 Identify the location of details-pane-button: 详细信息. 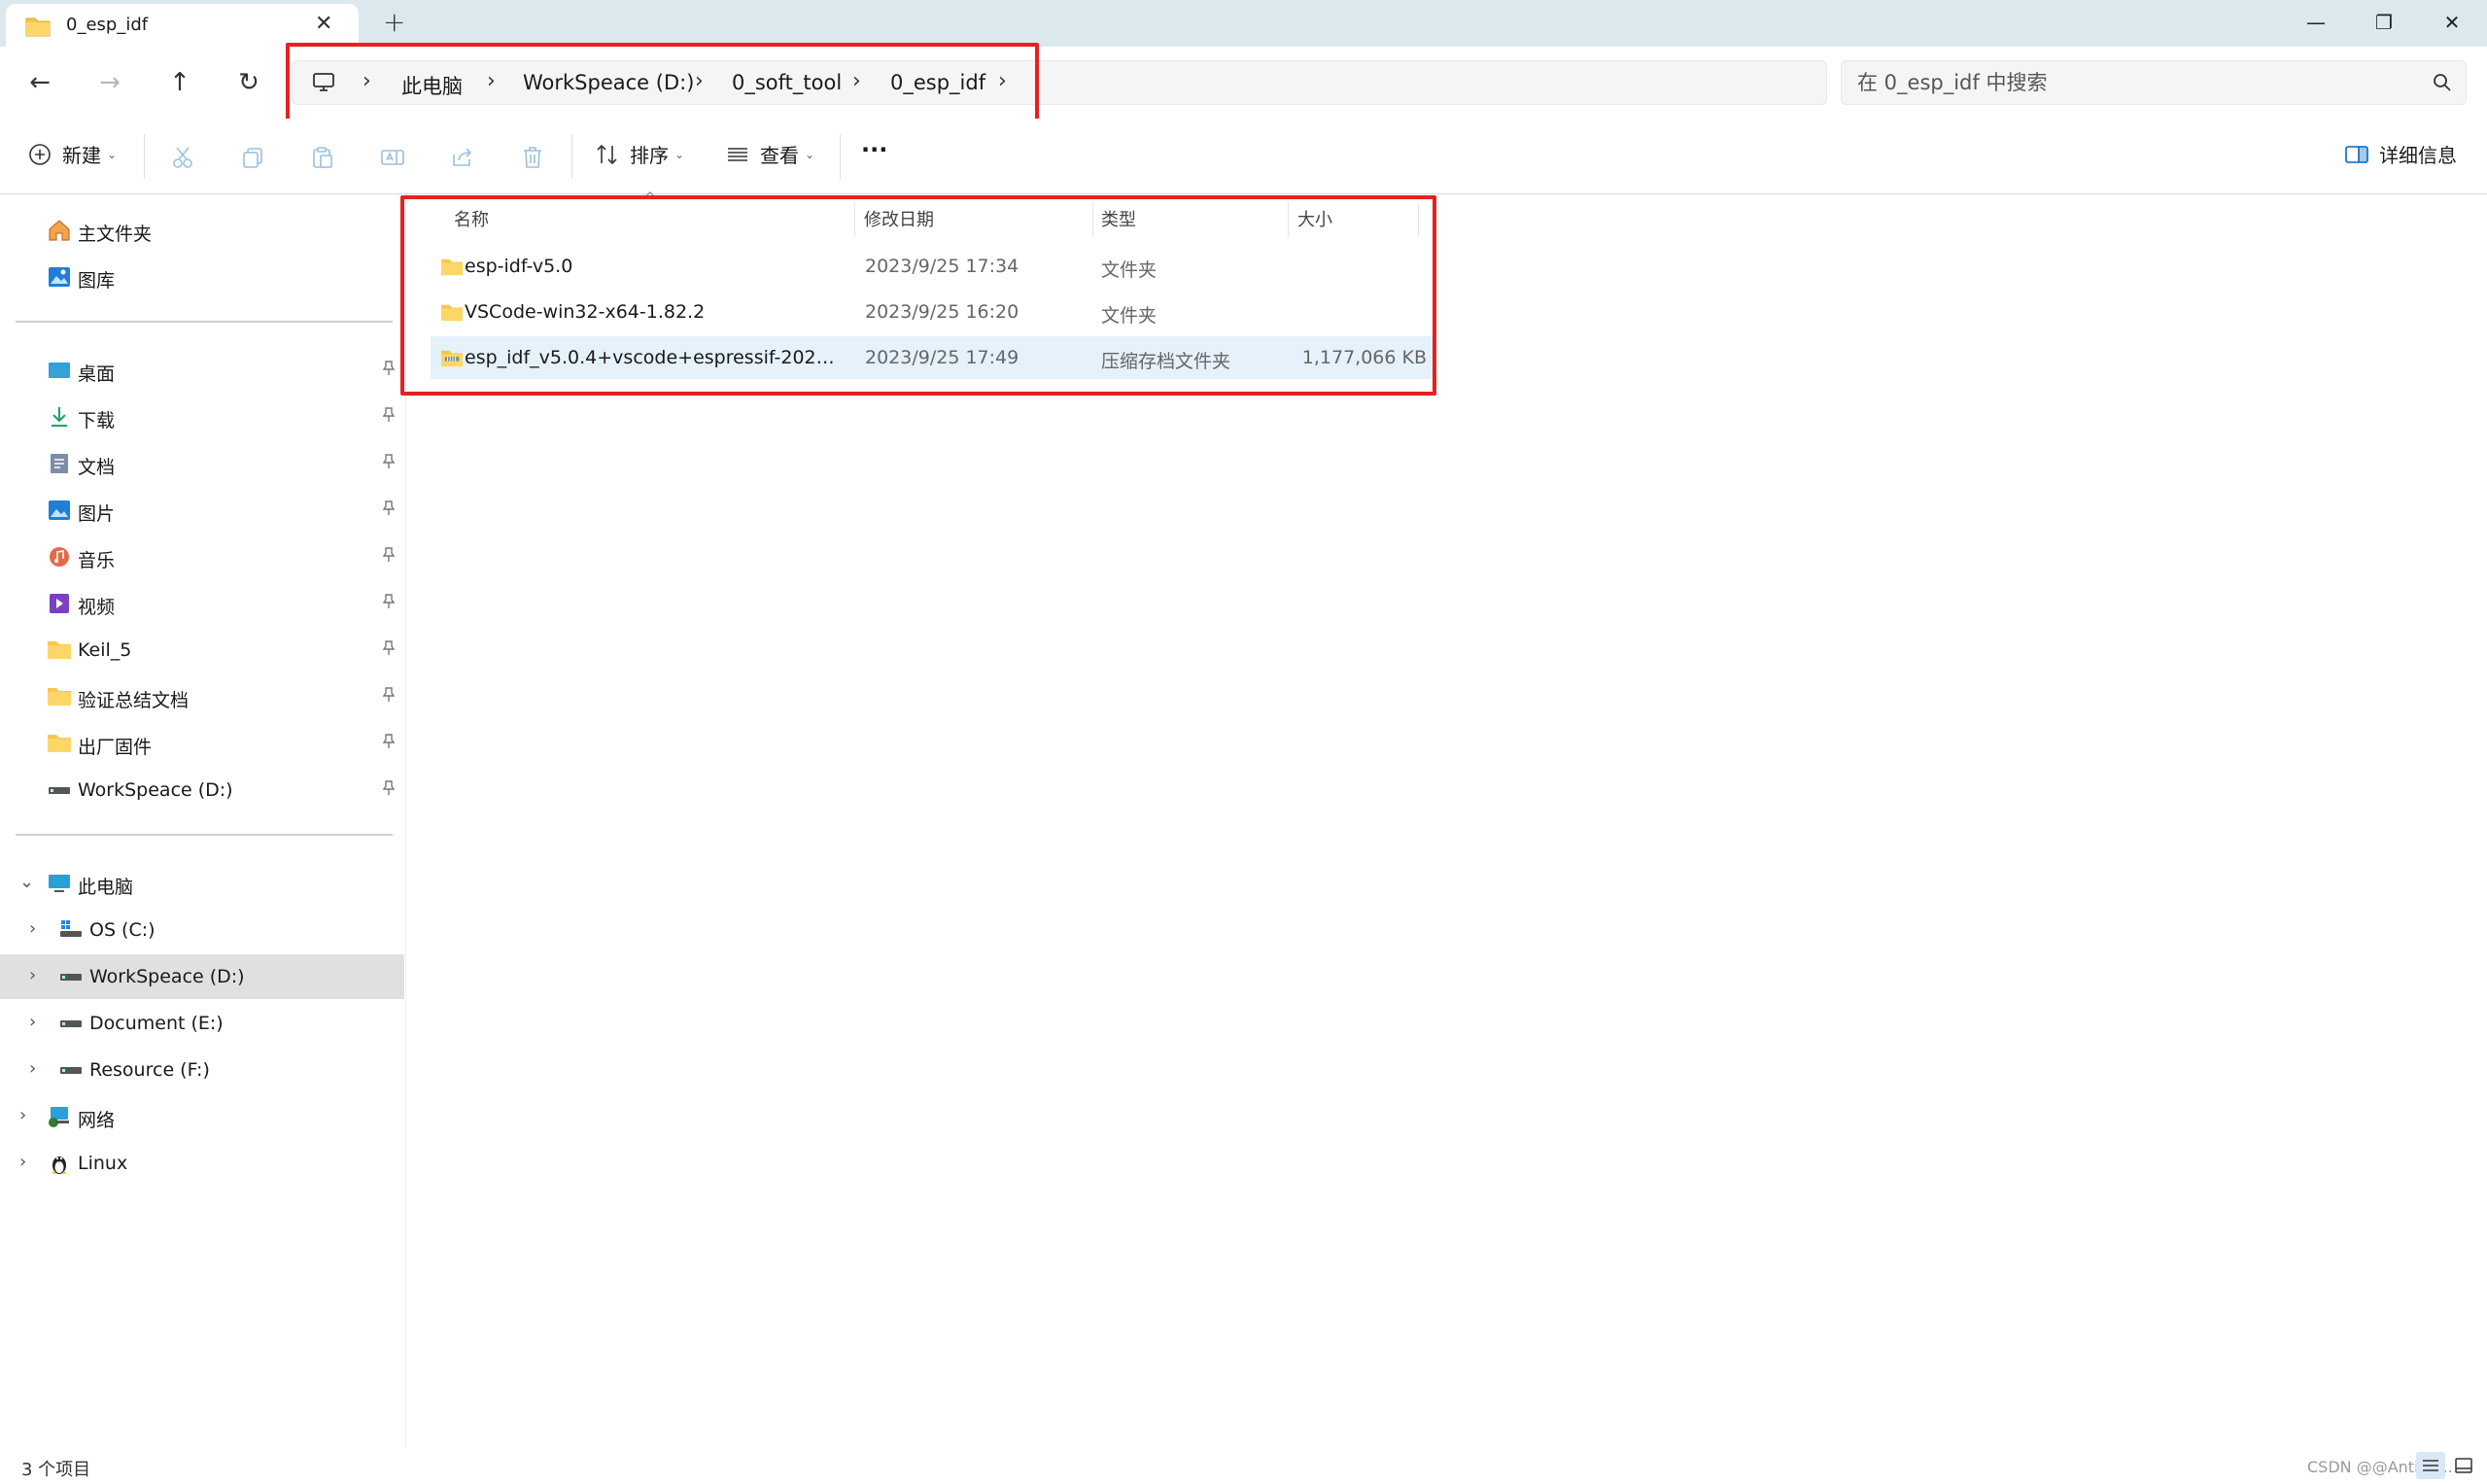
(2400, 154).